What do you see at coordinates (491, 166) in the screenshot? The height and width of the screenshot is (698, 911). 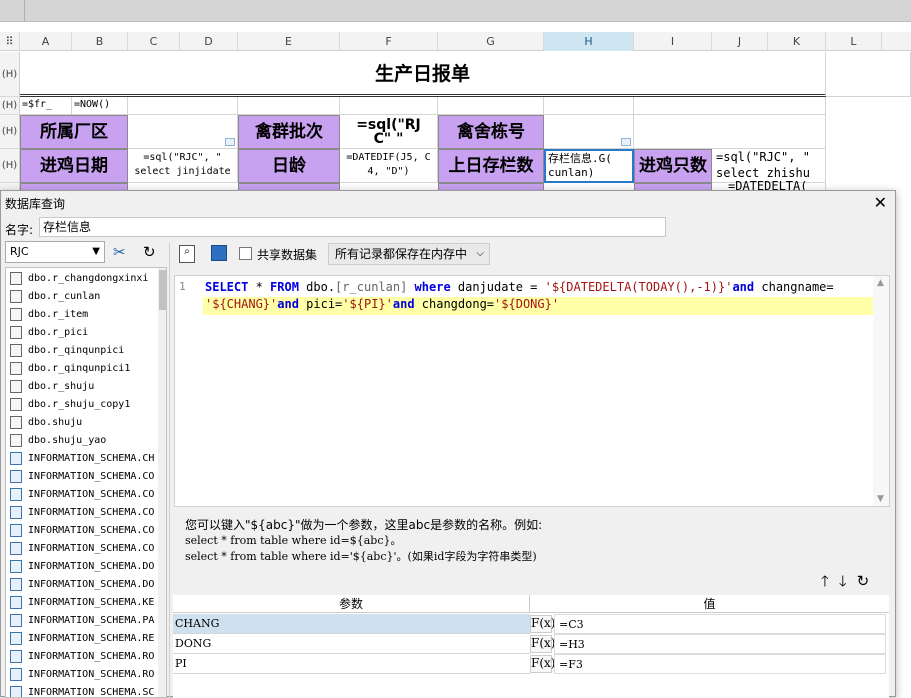 I see `label-stock: 上日存栏数` at bounding box center [491, 166].